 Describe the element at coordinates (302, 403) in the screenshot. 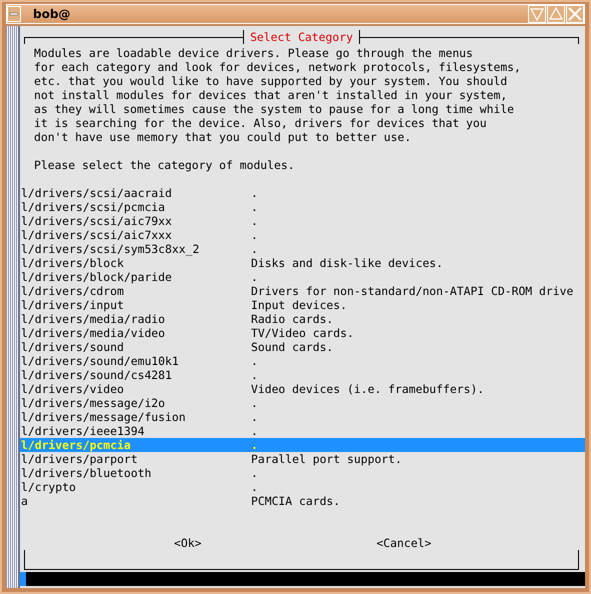

I see `category-row: l/drivers/message/i2o .` at that location.